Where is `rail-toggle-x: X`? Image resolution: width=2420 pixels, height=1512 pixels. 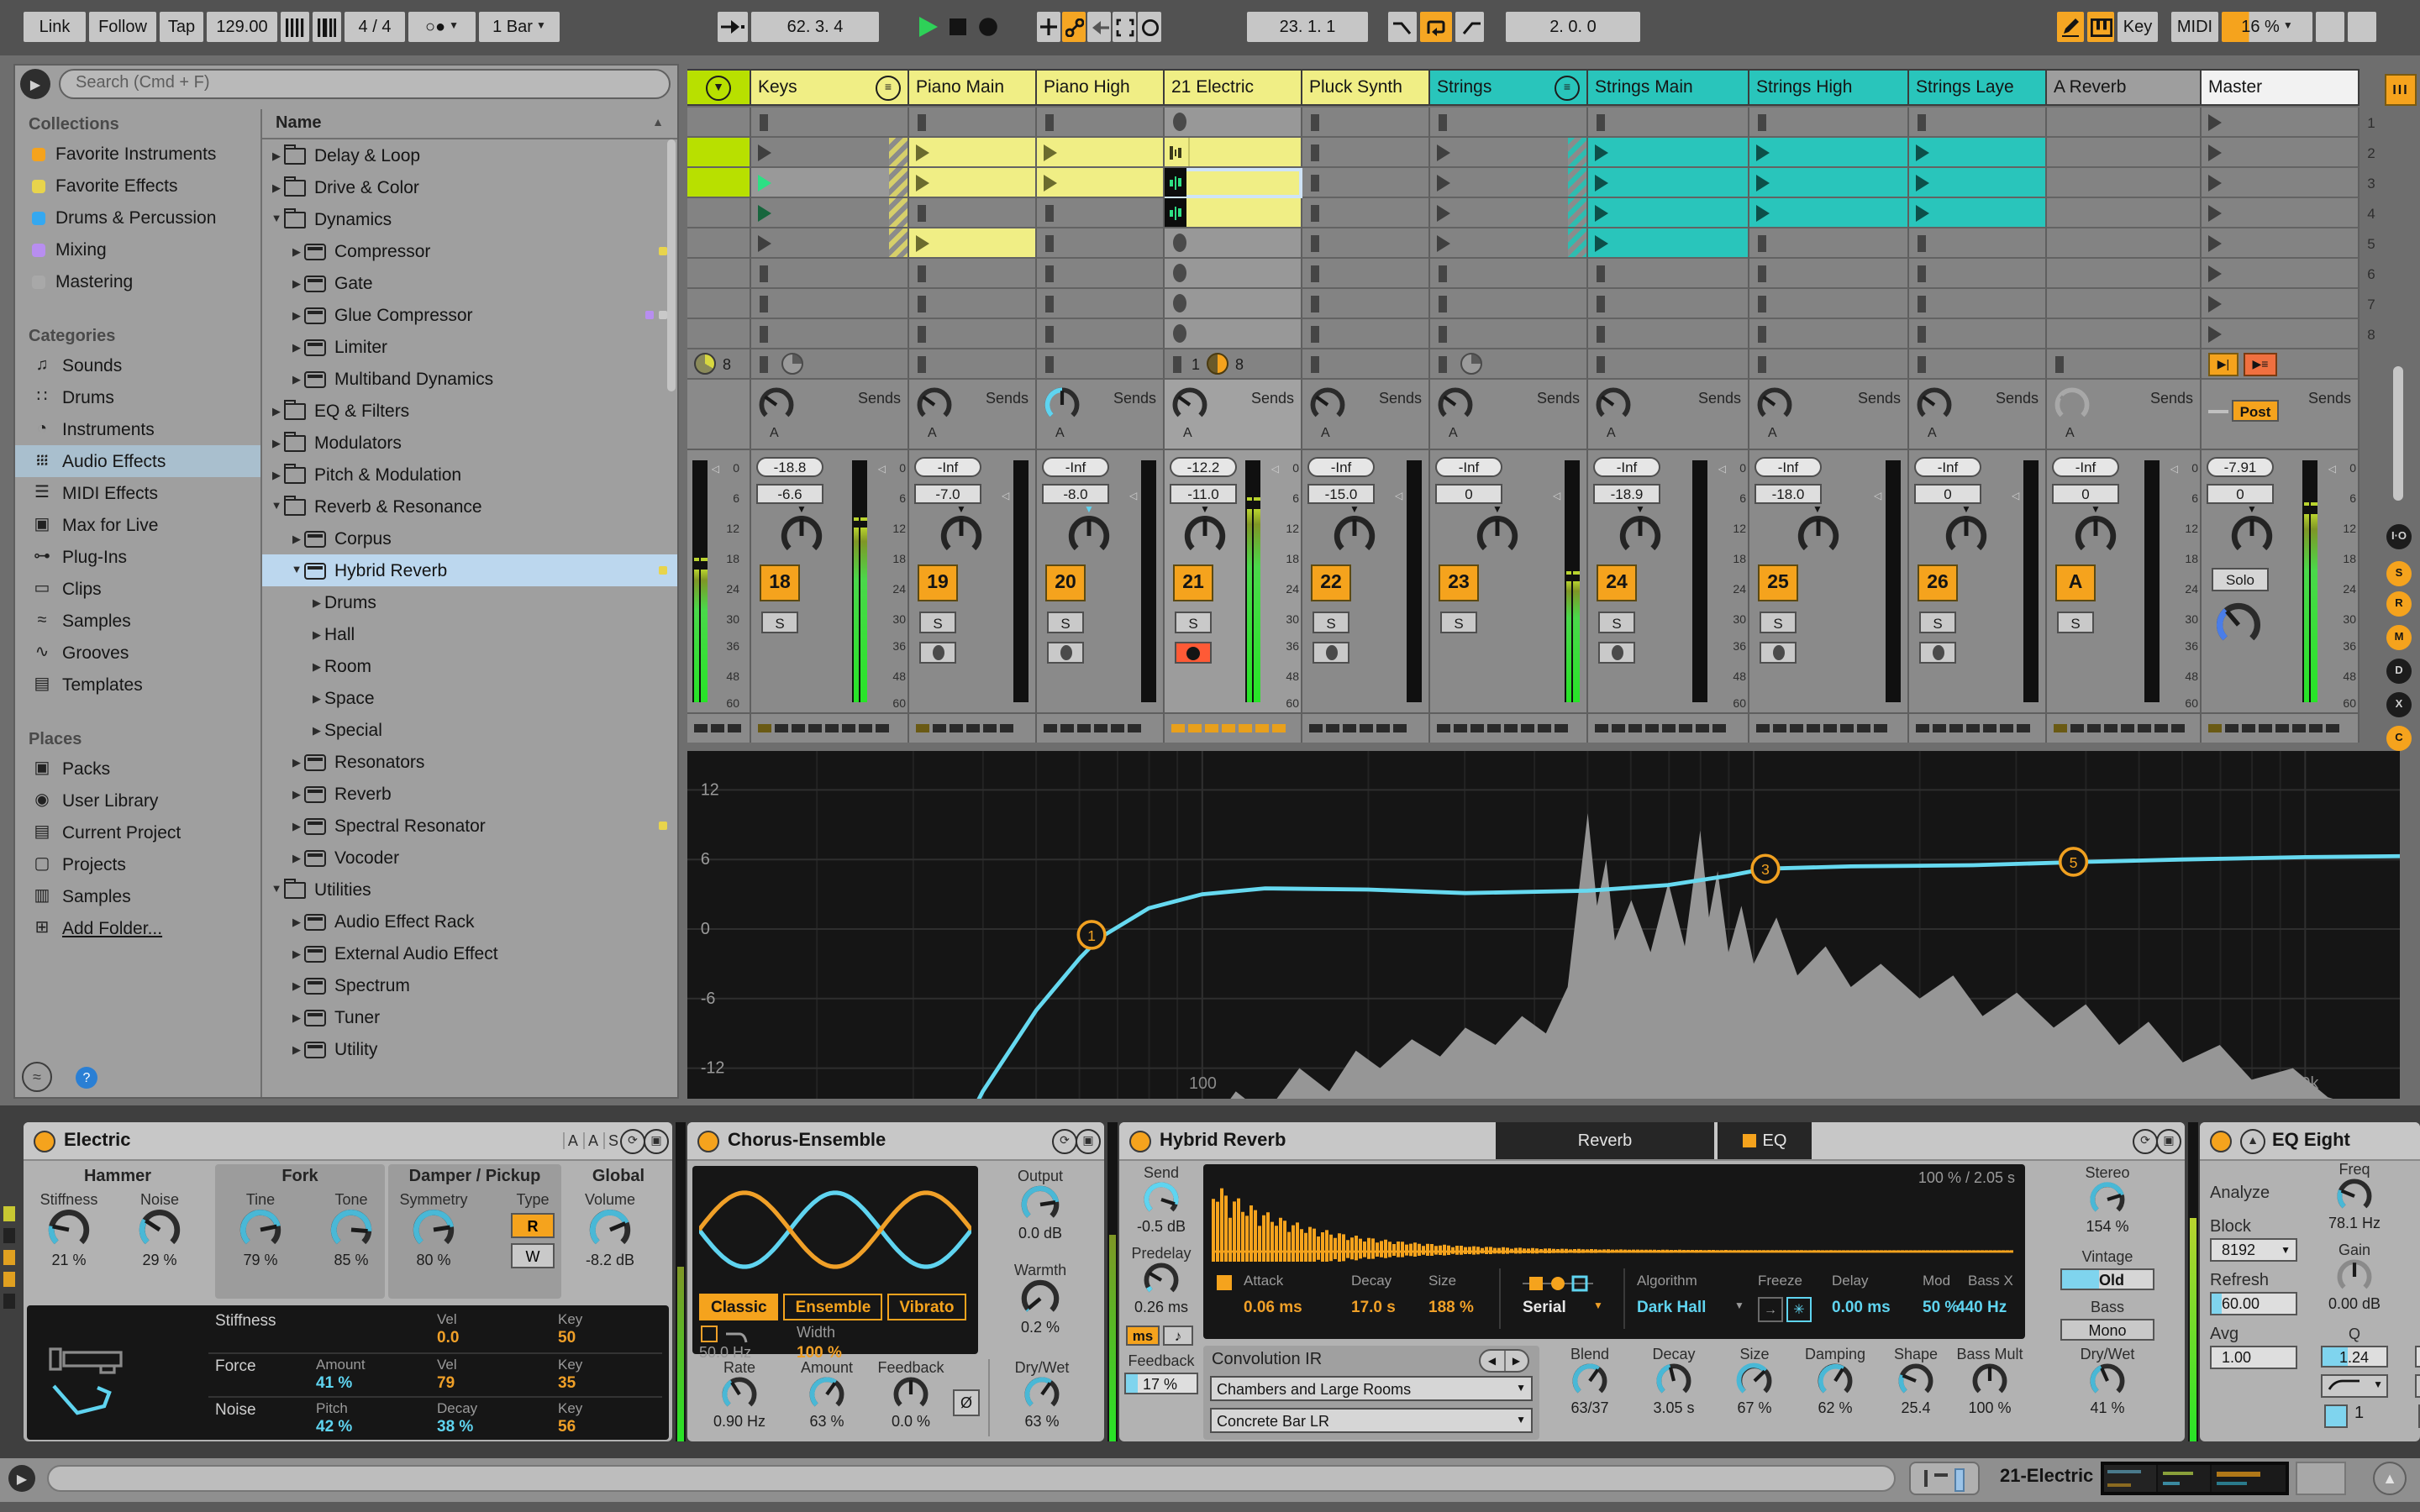 rail-toggle-x: X is located at coordinates (2399, 704).